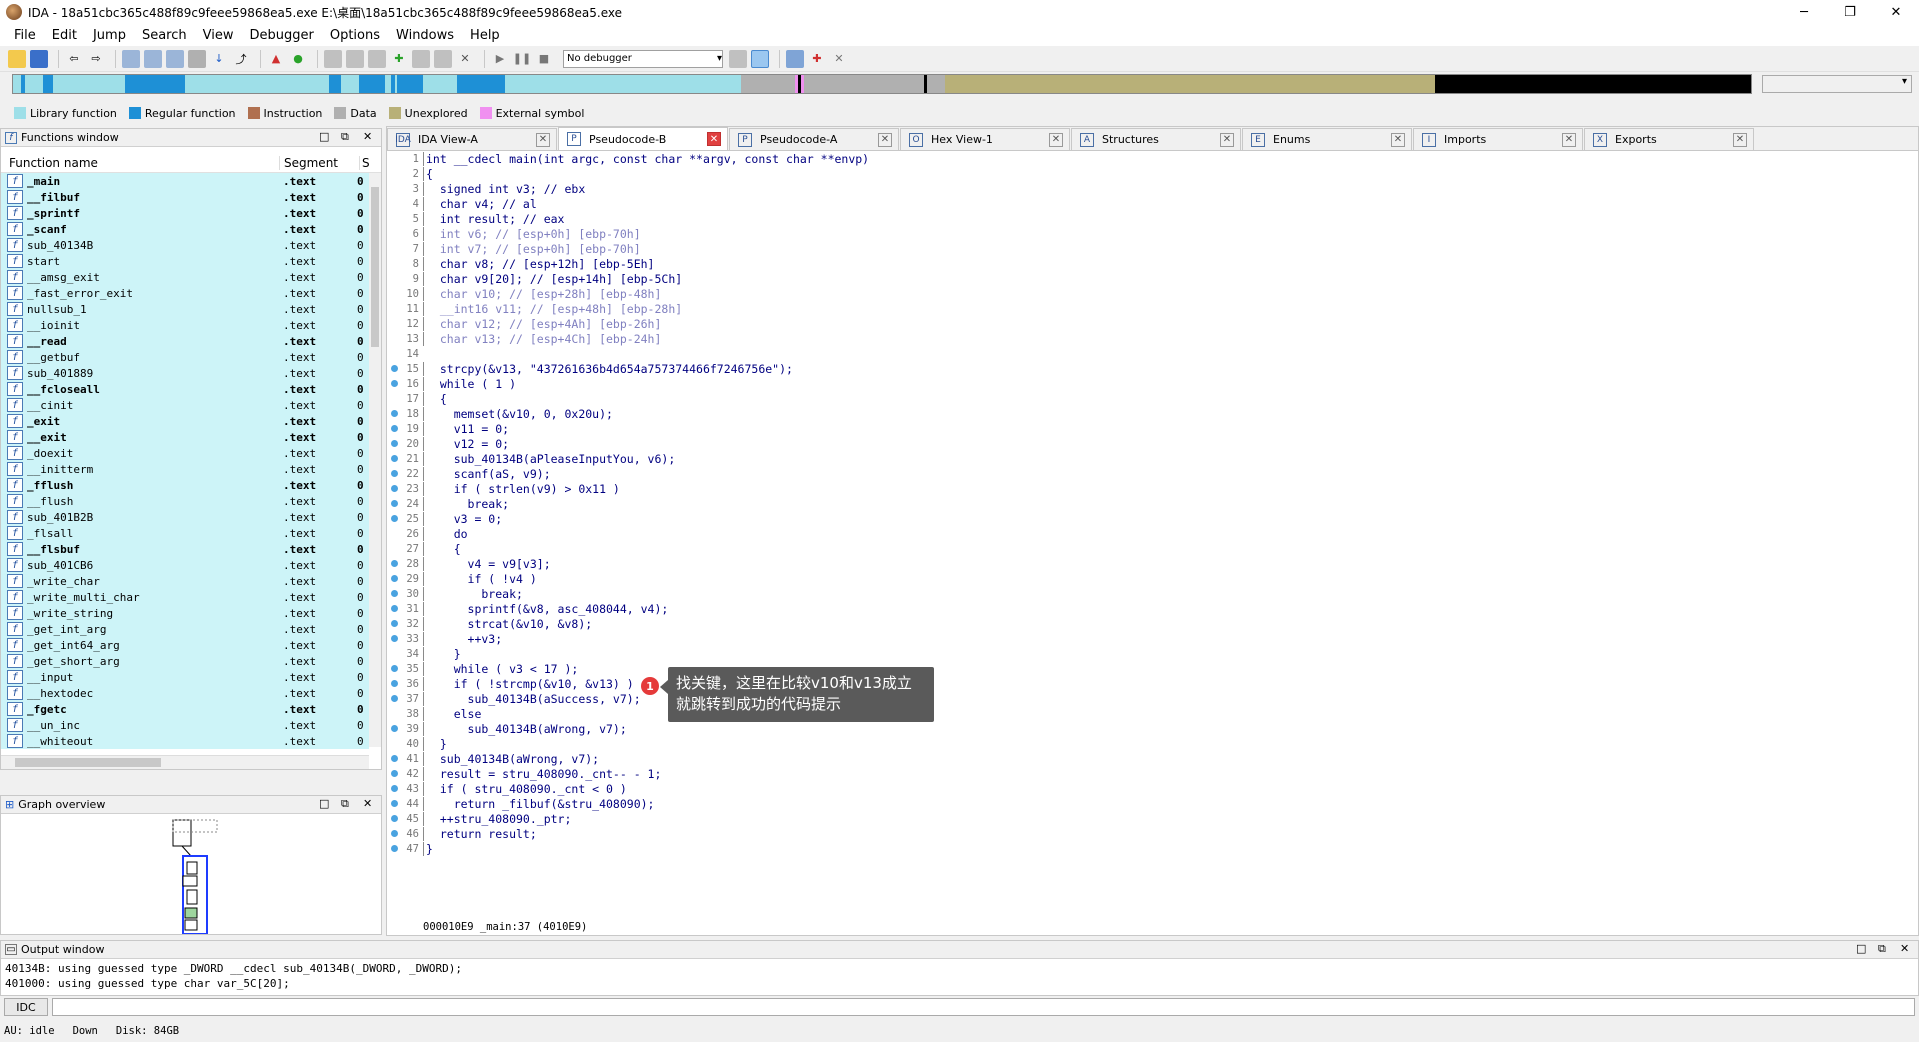 The height and width of the screenshot is (1042, 1919). What do you see at coordinates (185, 693) in the screenshot?
I see `function-row: f __hextodec .text 0` at bounding box center [185, 693].